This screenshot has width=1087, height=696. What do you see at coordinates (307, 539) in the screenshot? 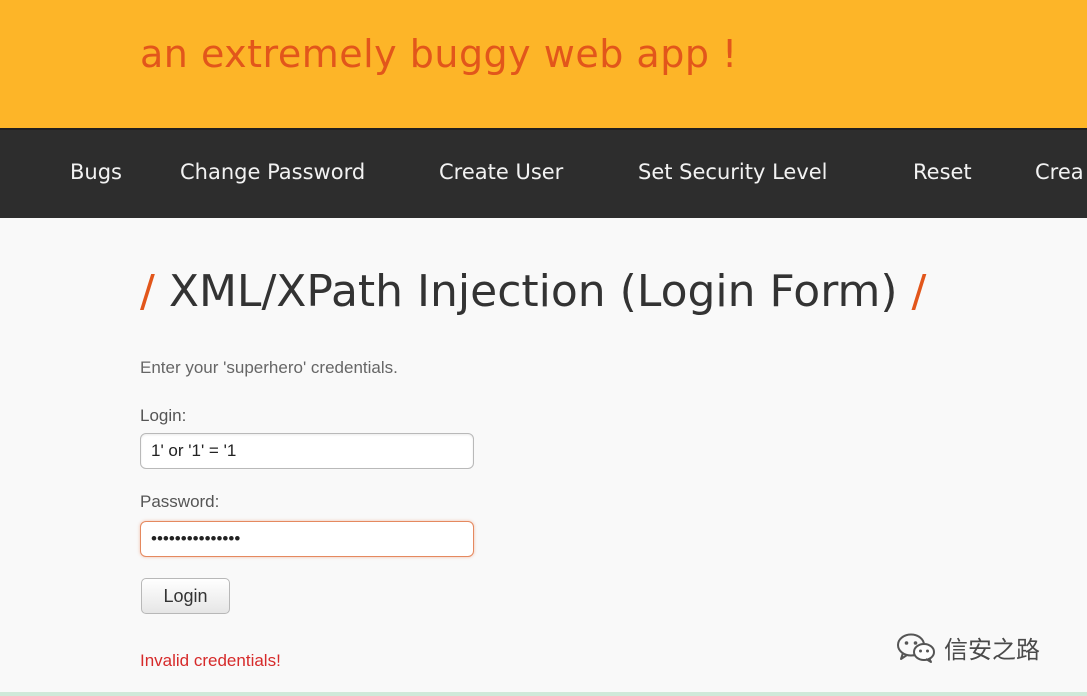
I see `password-input` at bounding box center [307, 539].